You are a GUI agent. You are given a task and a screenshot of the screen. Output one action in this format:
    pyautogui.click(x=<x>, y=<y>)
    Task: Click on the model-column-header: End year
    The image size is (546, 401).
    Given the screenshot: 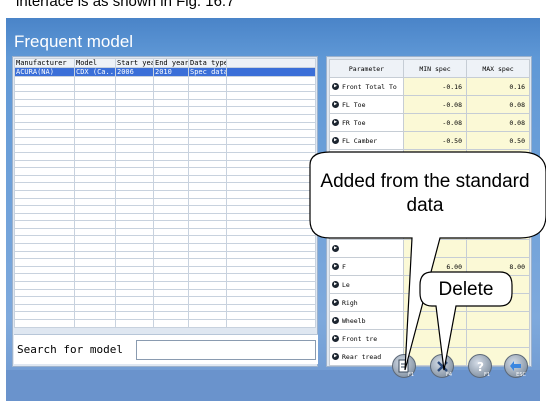 What is the action you would take?
    pyautogui.click(x=171, y=63)
    